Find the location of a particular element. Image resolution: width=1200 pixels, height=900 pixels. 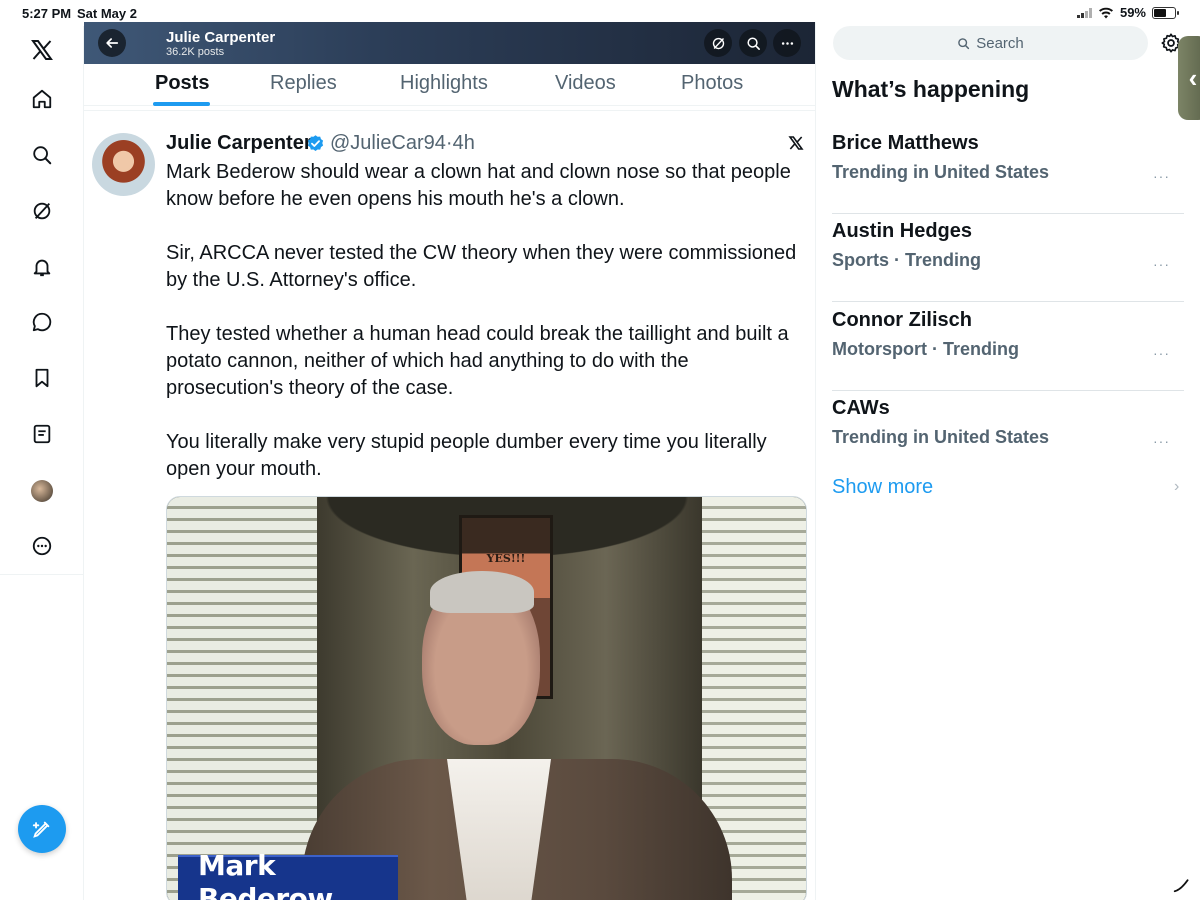

arrow-left-icon is located at coordinates (112, 43).